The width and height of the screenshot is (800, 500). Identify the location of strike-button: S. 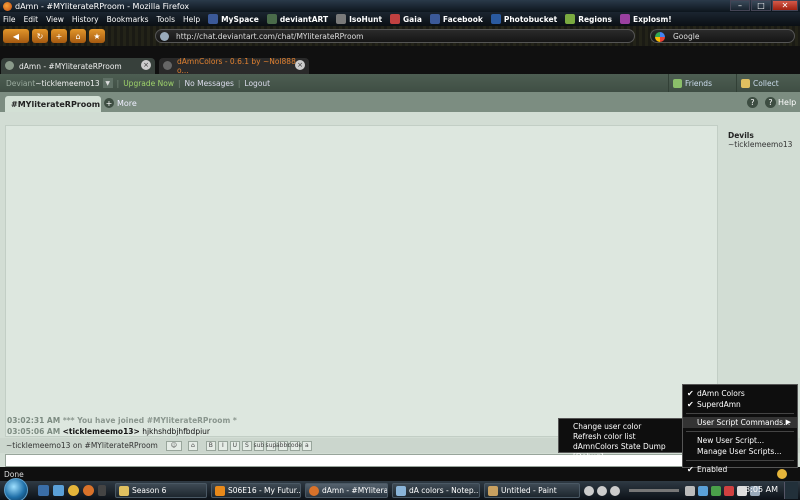
(246, 445).